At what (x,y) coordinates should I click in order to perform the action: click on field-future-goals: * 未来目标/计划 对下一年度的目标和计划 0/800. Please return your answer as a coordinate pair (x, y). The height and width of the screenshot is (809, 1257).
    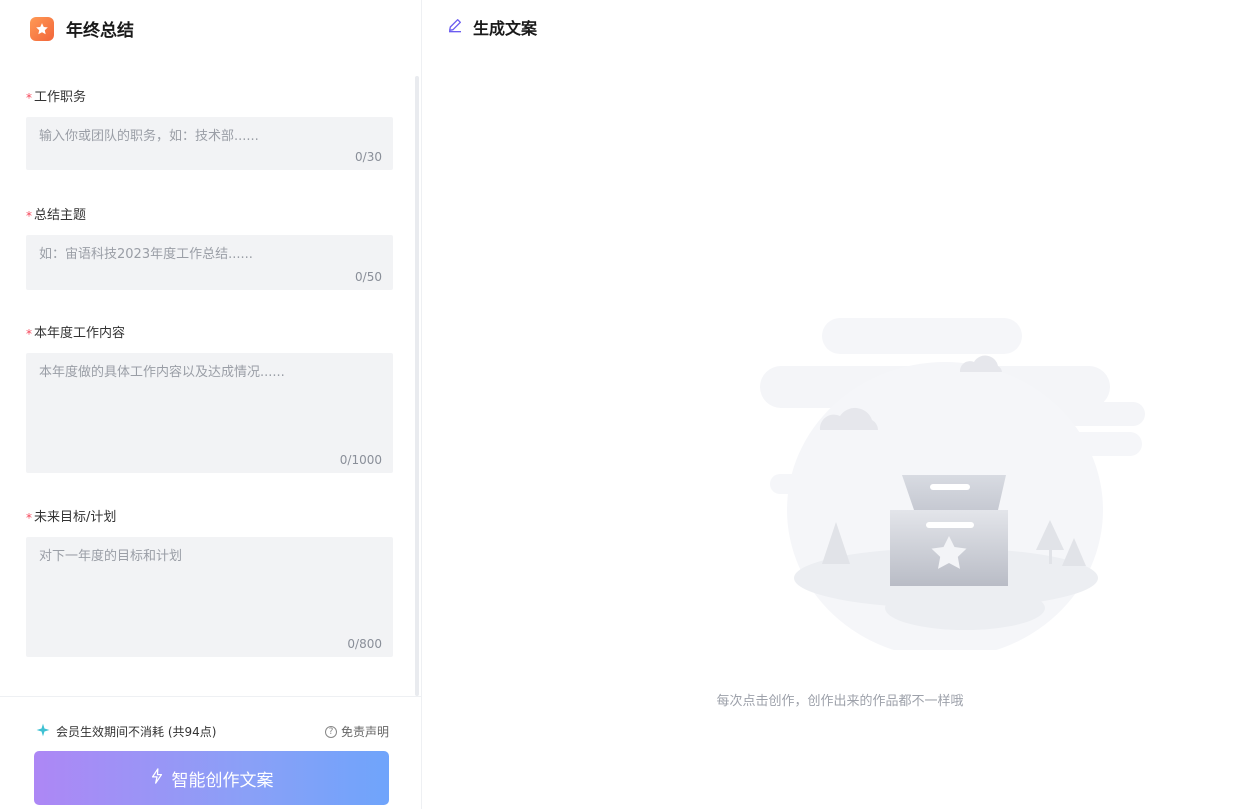
    Looking at the image, I should click on (209, 581).